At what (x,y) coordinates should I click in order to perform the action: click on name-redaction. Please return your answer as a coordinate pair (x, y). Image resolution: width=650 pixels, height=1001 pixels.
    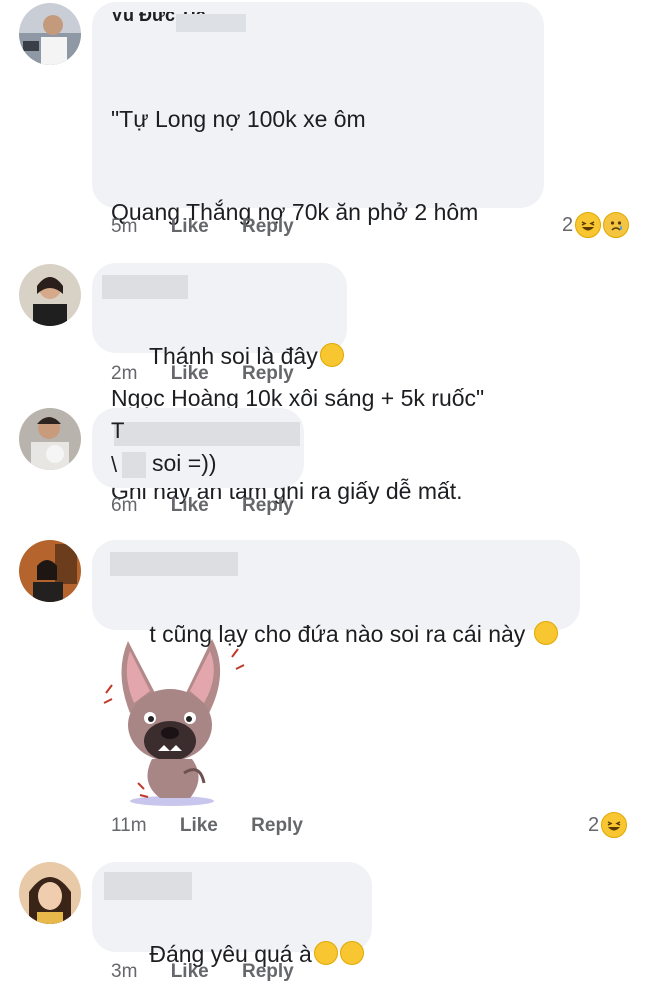
    Looking at the image, I should click on (211, 23).